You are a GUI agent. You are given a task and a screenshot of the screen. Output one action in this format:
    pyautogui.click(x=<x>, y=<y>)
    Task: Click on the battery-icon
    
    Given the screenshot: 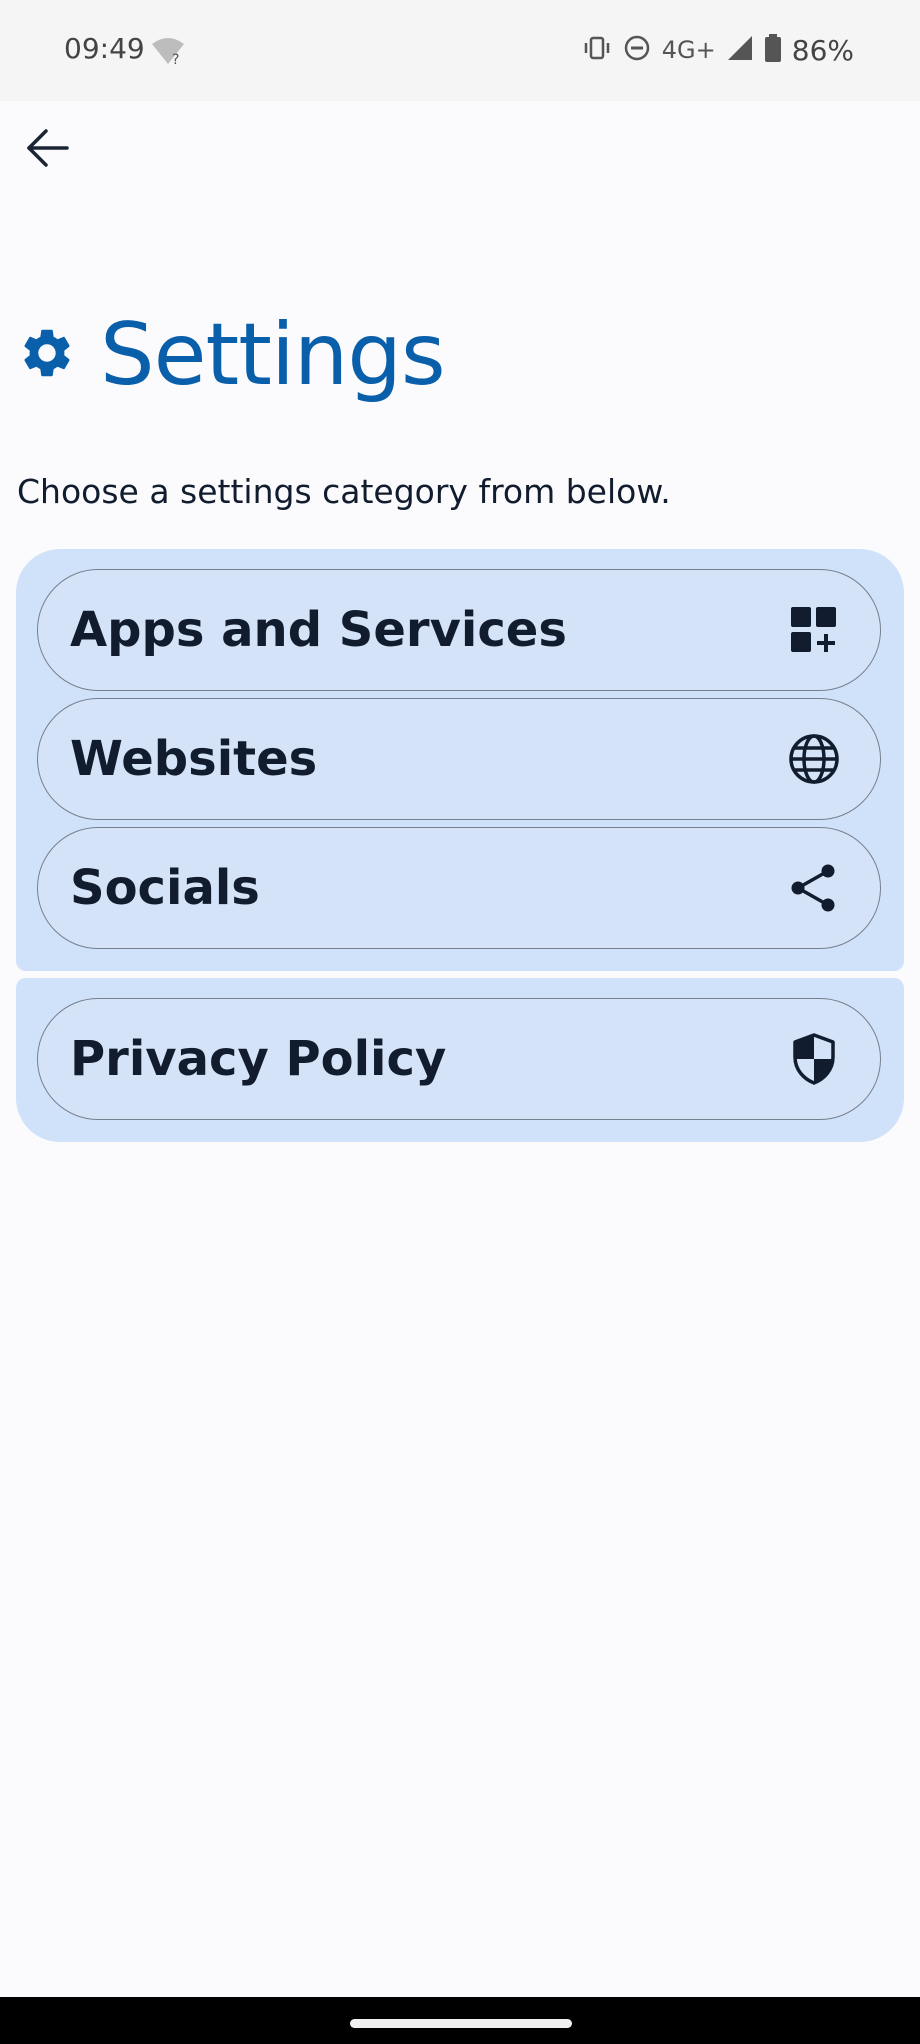 What is the action you would take?
    pyautogui.click(x=773, y=50)
    